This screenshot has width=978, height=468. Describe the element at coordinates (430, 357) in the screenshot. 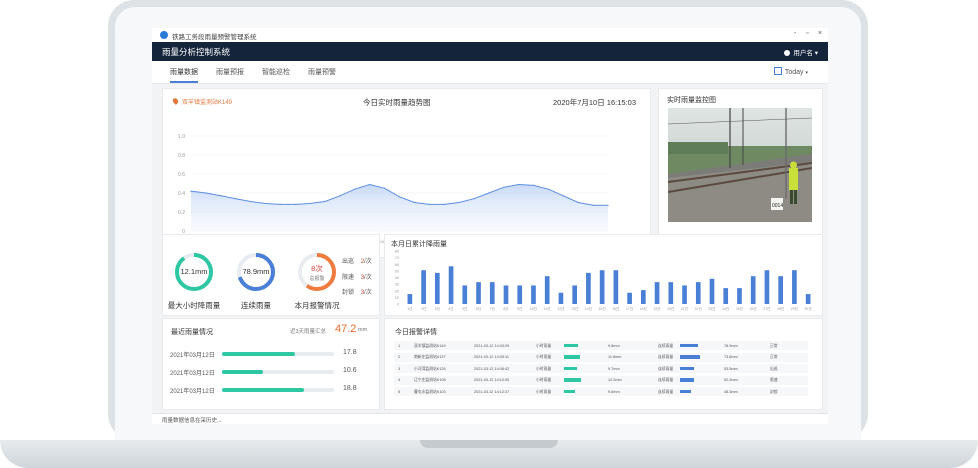

I see `alarm-site: 南新庄监测站K137` at that location.